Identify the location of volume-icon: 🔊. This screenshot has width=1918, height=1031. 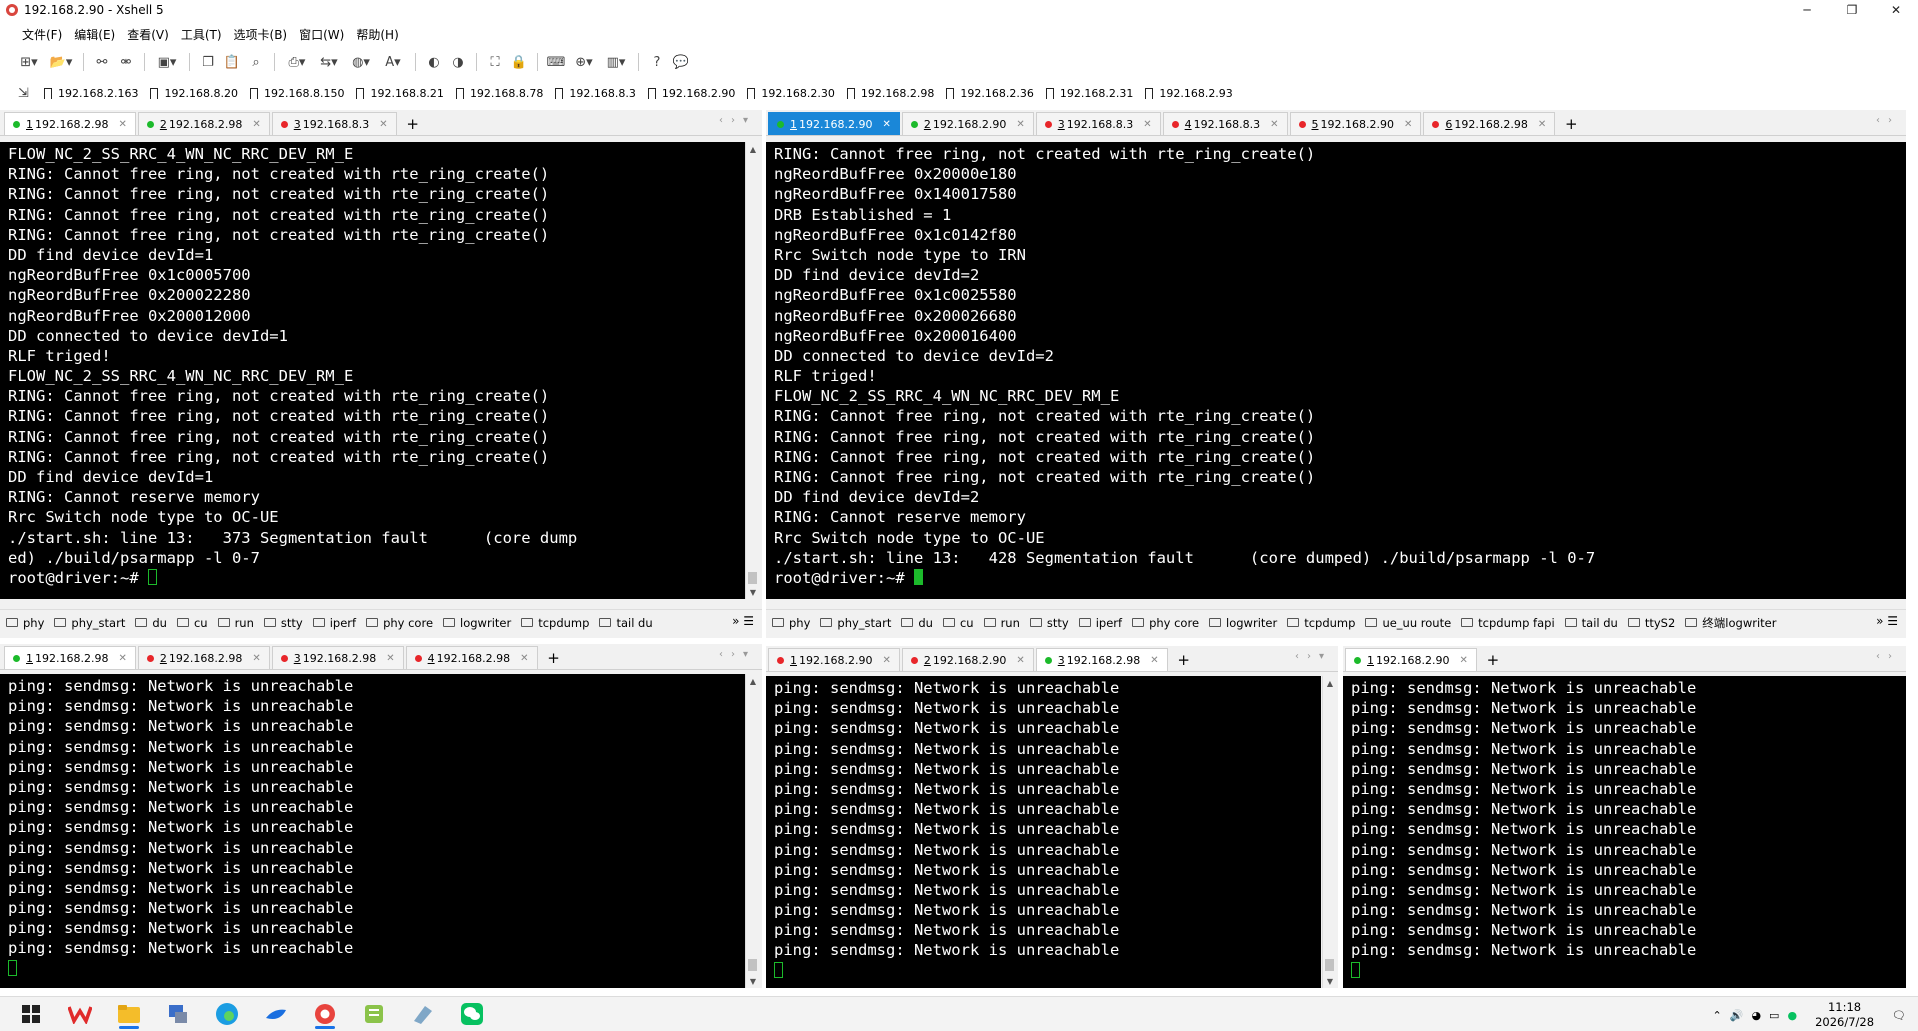
(1737, 1015).